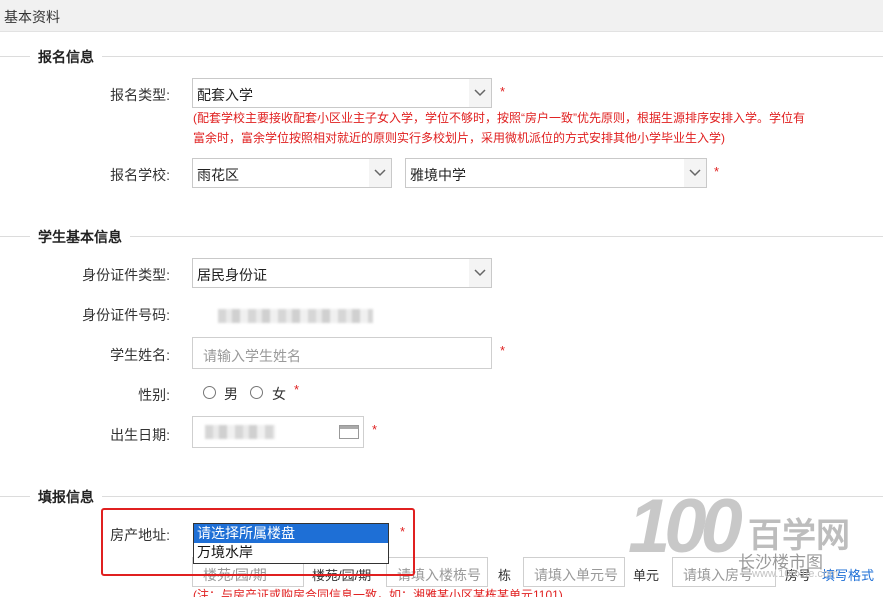 The height and width of the screenshot is (597, 883). Describe the element at coordinates (378, 592) in the screenshot. I see `address-note: (注：与房产证或购房合同信息一致，如：湘雅某小区某栋某单元1101)` at that location.